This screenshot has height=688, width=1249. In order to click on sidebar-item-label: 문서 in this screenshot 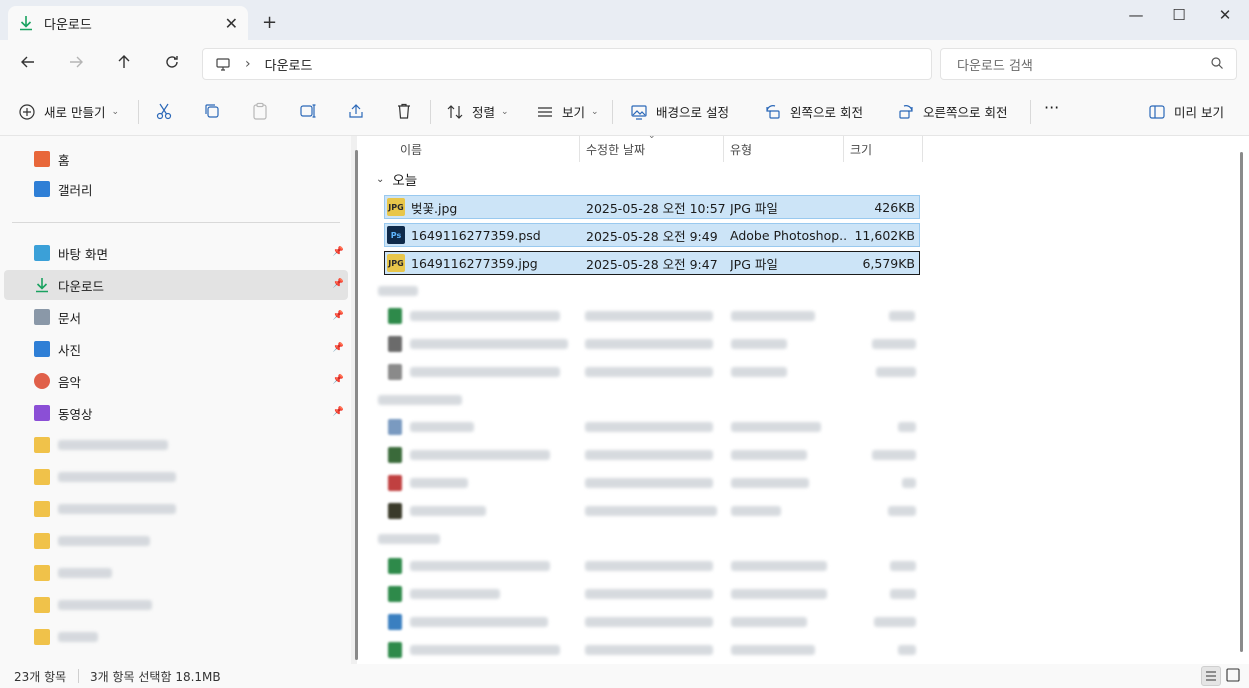, I will do `click(70, 318)`.